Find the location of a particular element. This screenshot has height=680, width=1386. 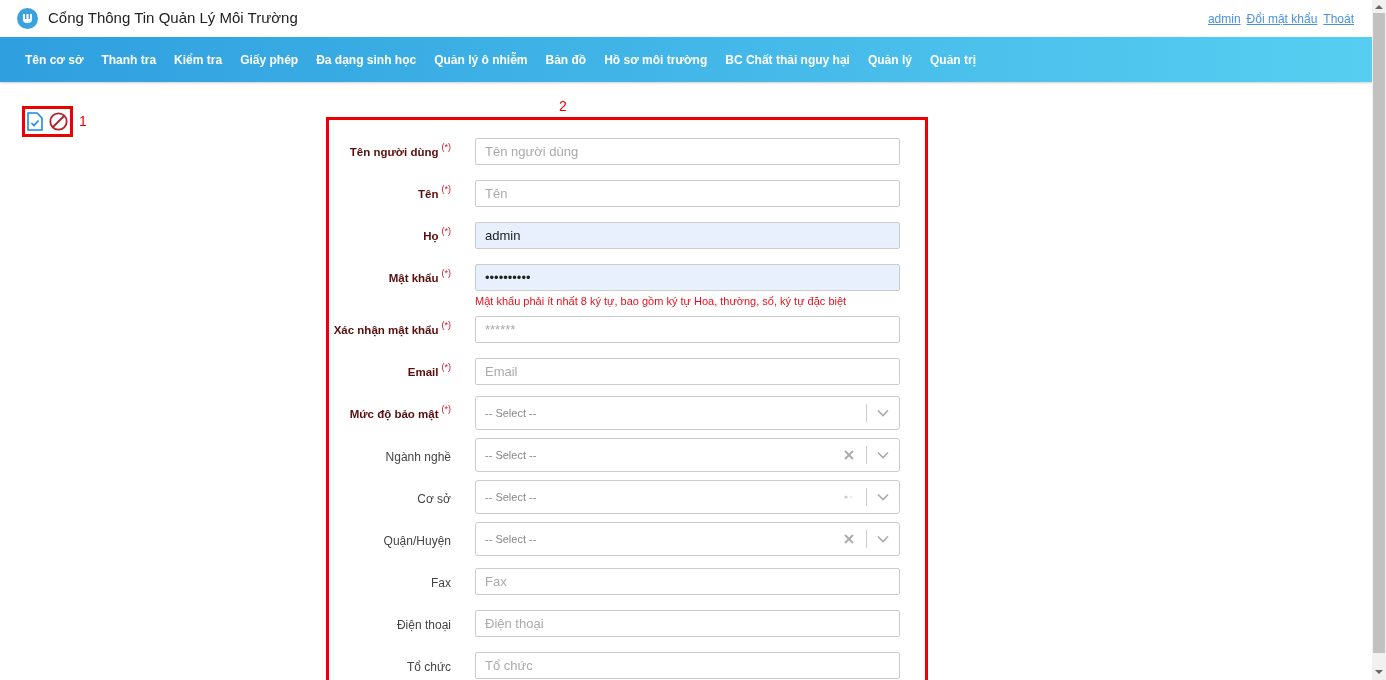

nav-item: Đa dạng sinh học is located at coordinates (366, 59).